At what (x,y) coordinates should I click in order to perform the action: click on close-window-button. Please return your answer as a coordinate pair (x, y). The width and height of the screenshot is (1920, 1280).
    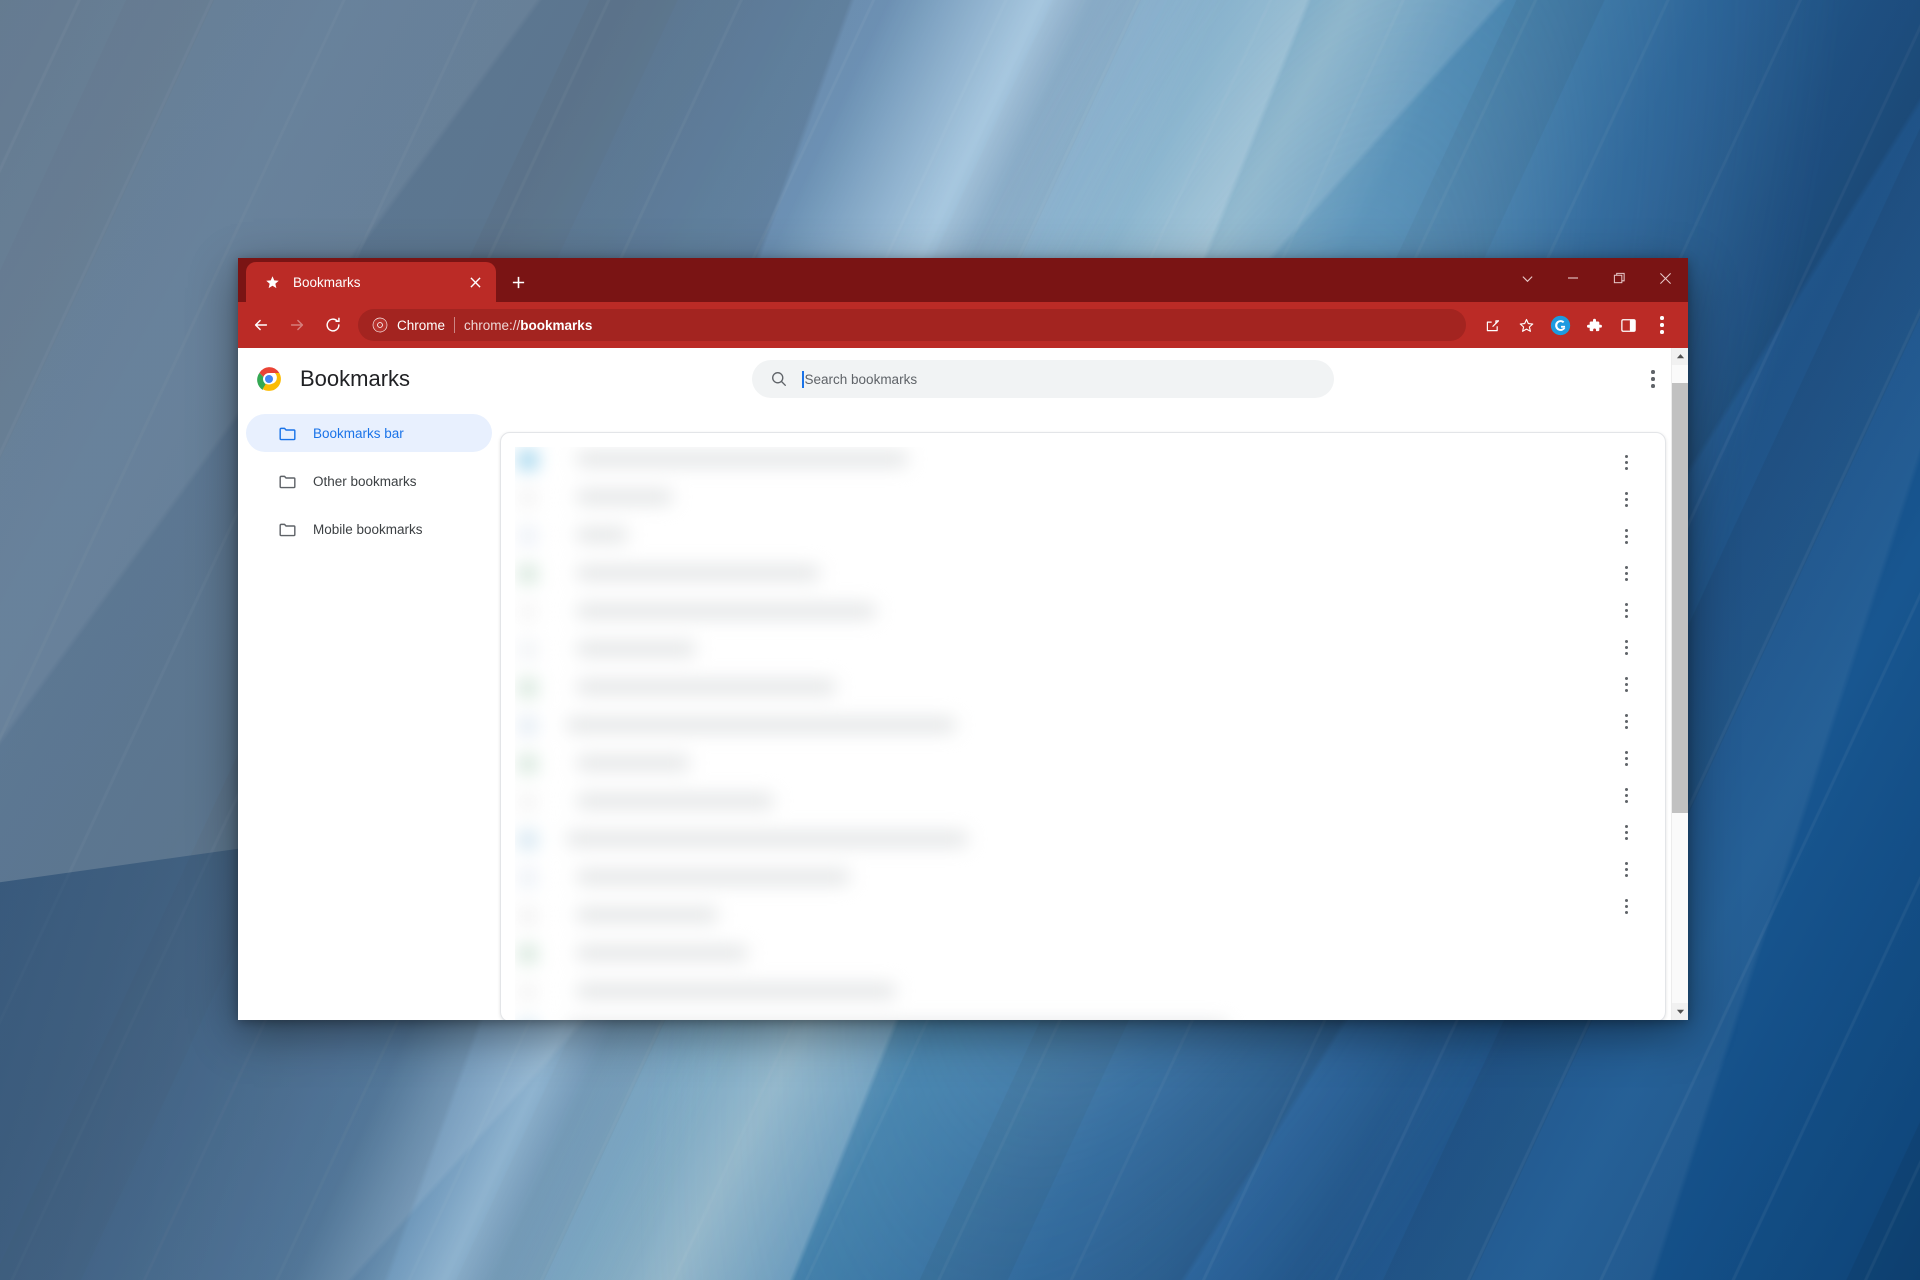
    Looking at the image, I should click on (1665, 278).